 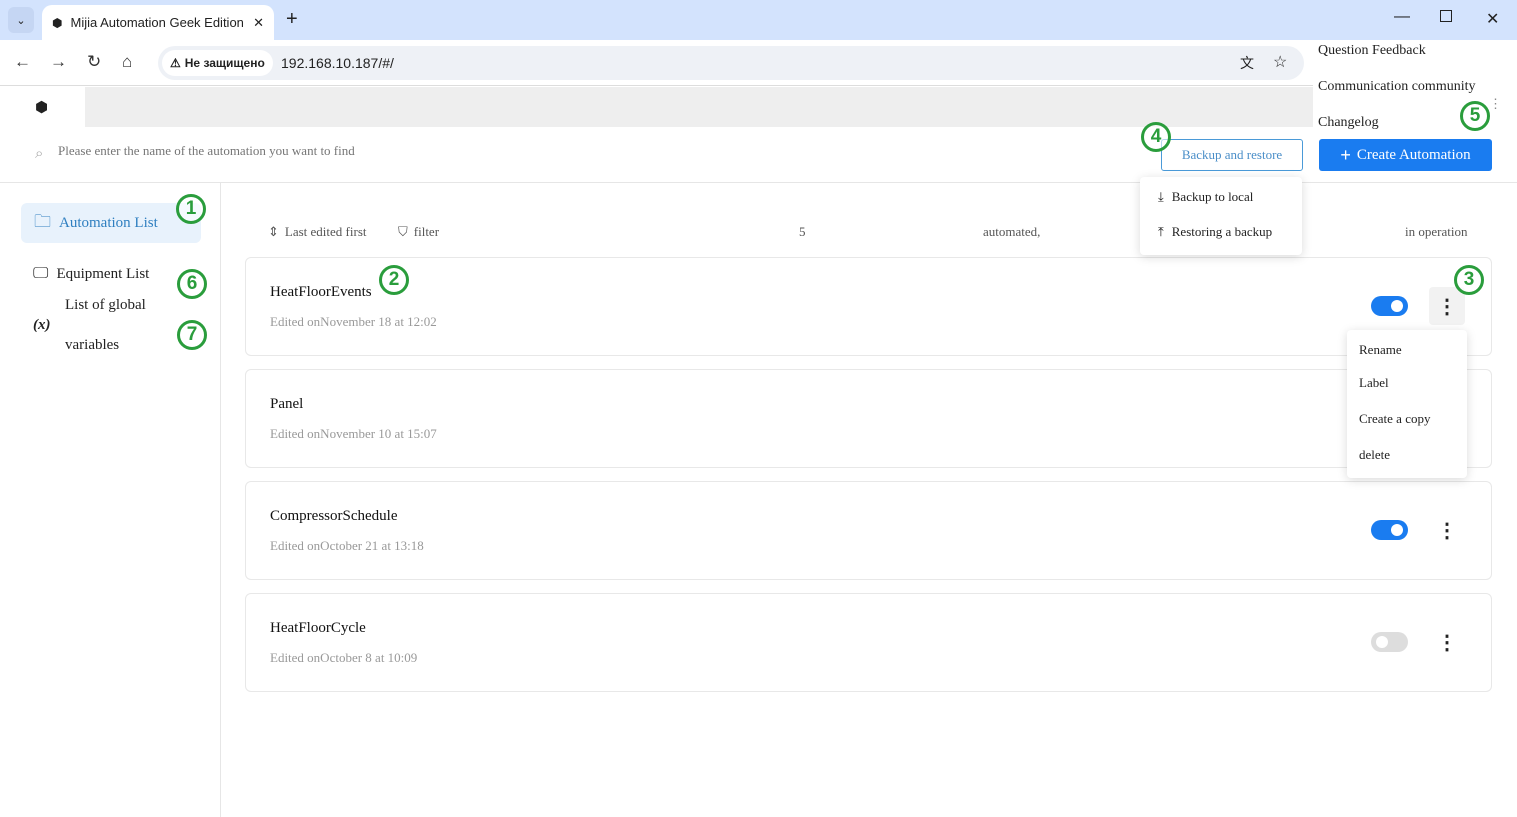 I want to click on browser-tab: ⬢ Mijia Automation Geek Edition ✕, so click(x=158, y=22).